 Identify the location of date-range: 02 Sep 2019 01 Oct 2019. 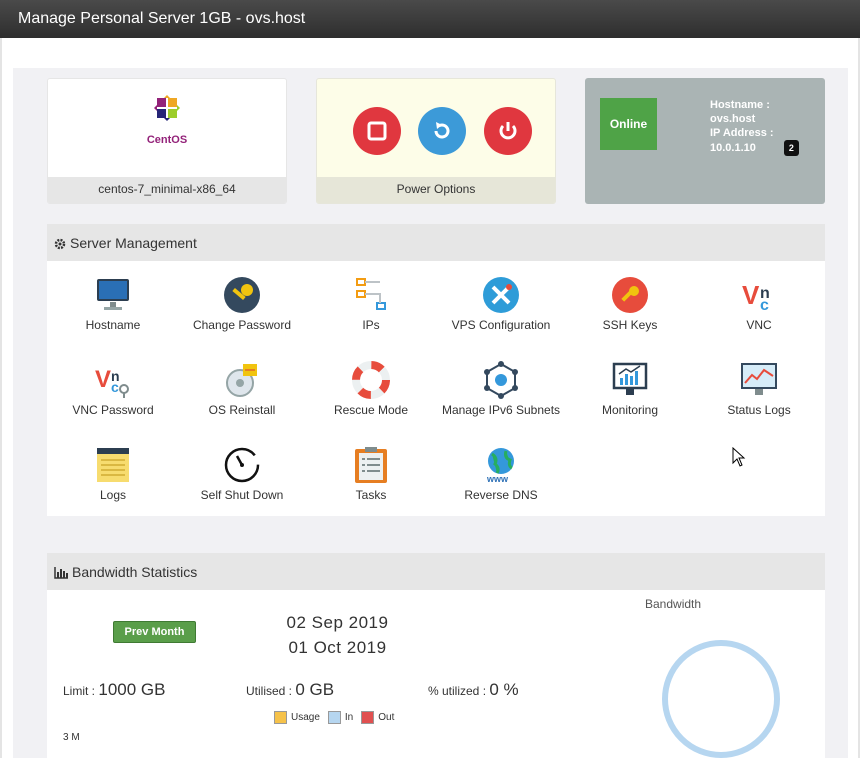
(337, 635).